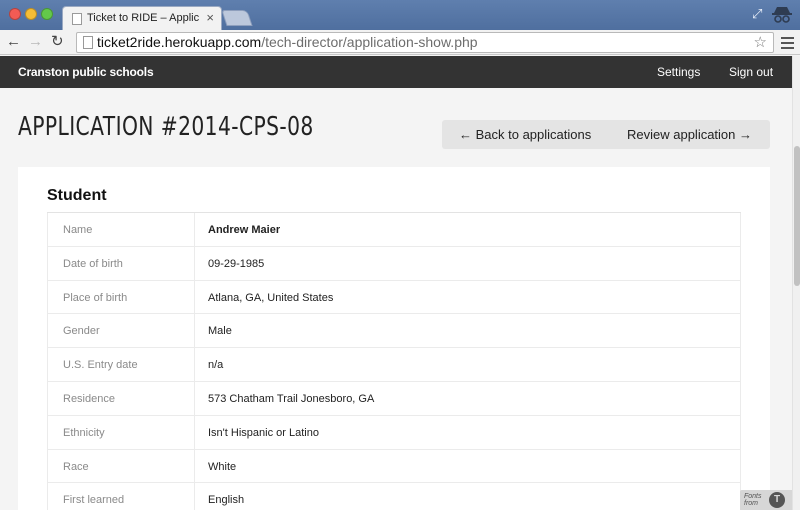  What do you see at coordinates (86, 72) in the screenshot?
I see `brand-name: Cranston public schools` at bounding box center [86, 72].